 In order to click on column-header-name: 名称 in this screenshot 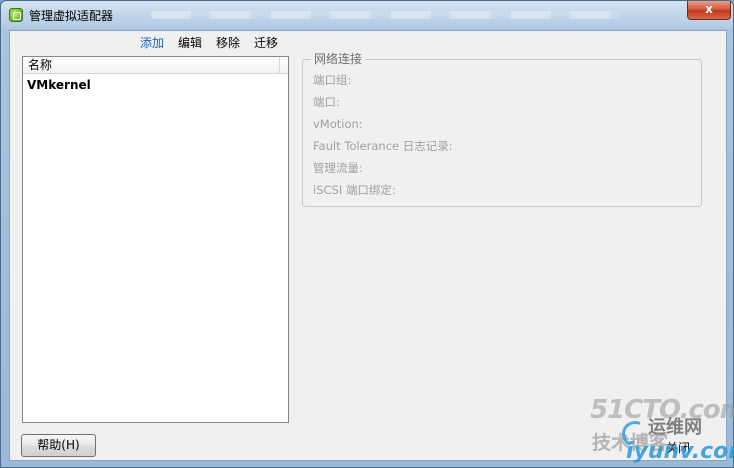, I will do `click(151, 65)`.